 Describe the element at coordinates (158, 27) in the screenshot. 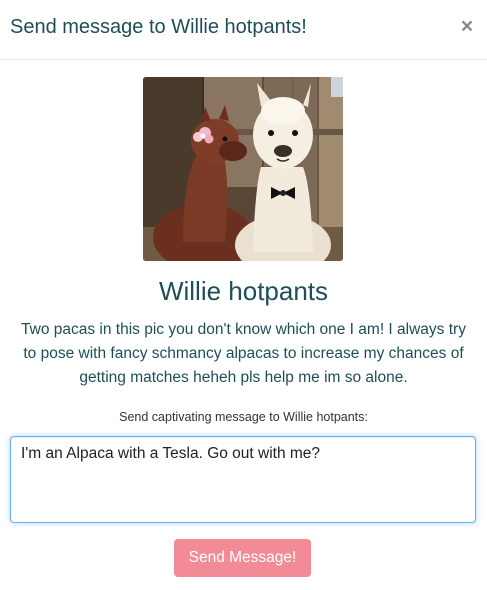

I see `modal-title: Send message to Willie hotpants!` at that location.